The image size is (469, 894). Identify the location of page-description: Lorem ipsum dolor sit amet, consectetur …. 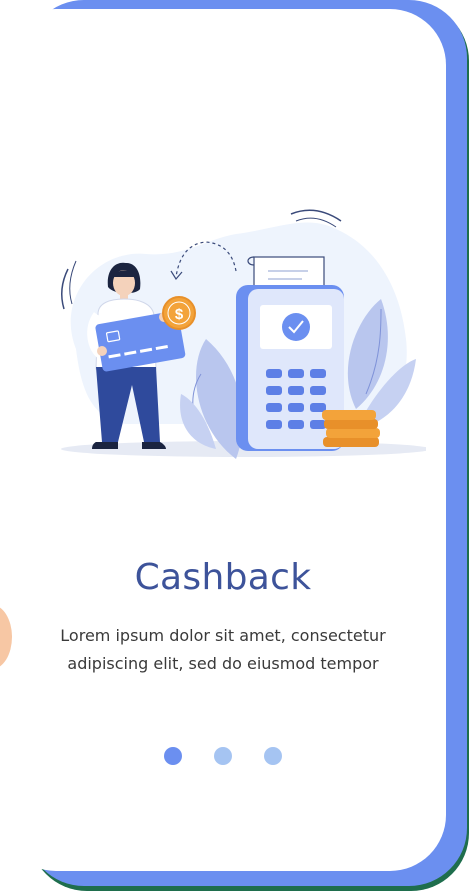
(223, 650).